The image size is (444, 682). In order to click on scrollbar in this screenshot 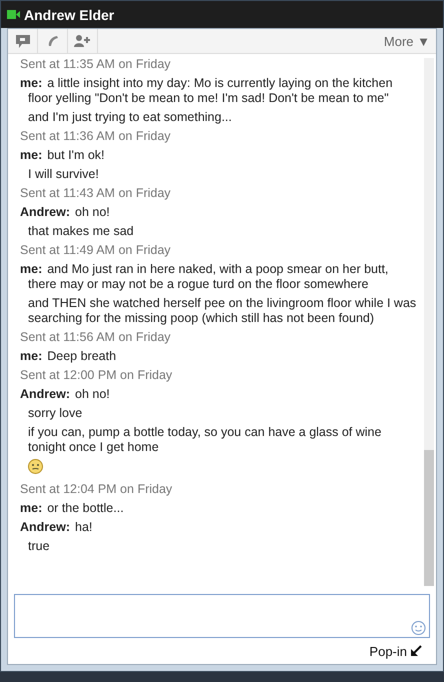, I will do `click(429, 322)`.